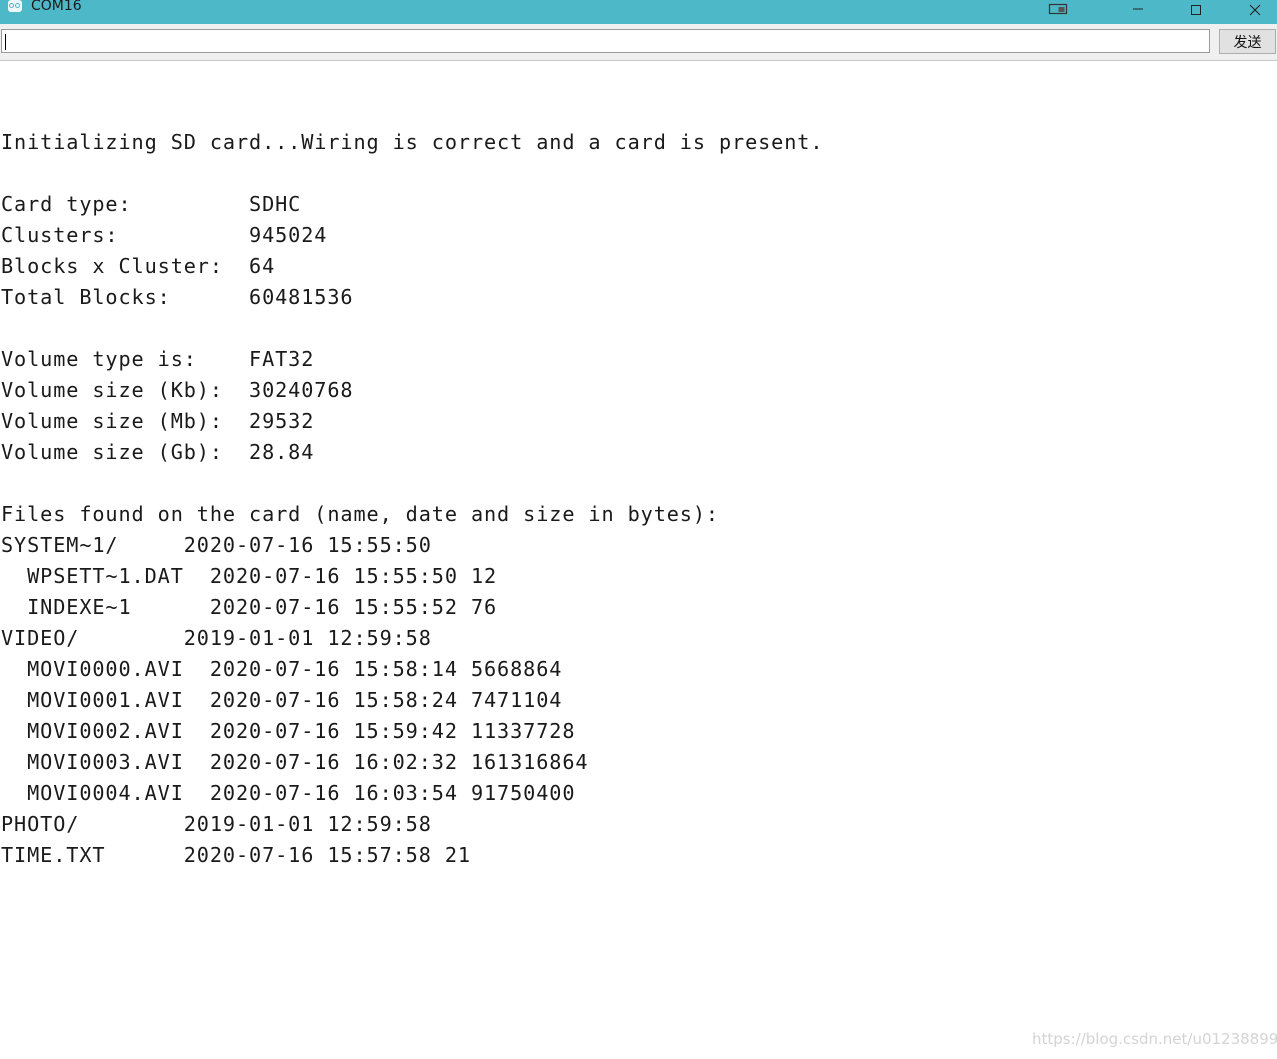  Describe the element at coordinates (158, 359) in the screenshot. I see `output-line: Volume type is: FAT32` at that location.